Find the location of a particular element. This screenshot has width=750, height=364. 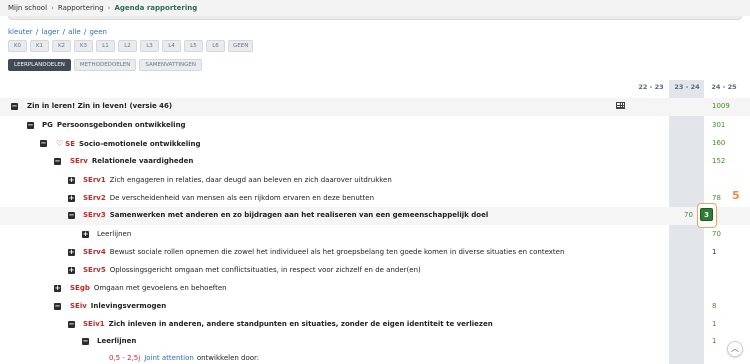

row-code: SEgb is located at coordinates (80, 288).